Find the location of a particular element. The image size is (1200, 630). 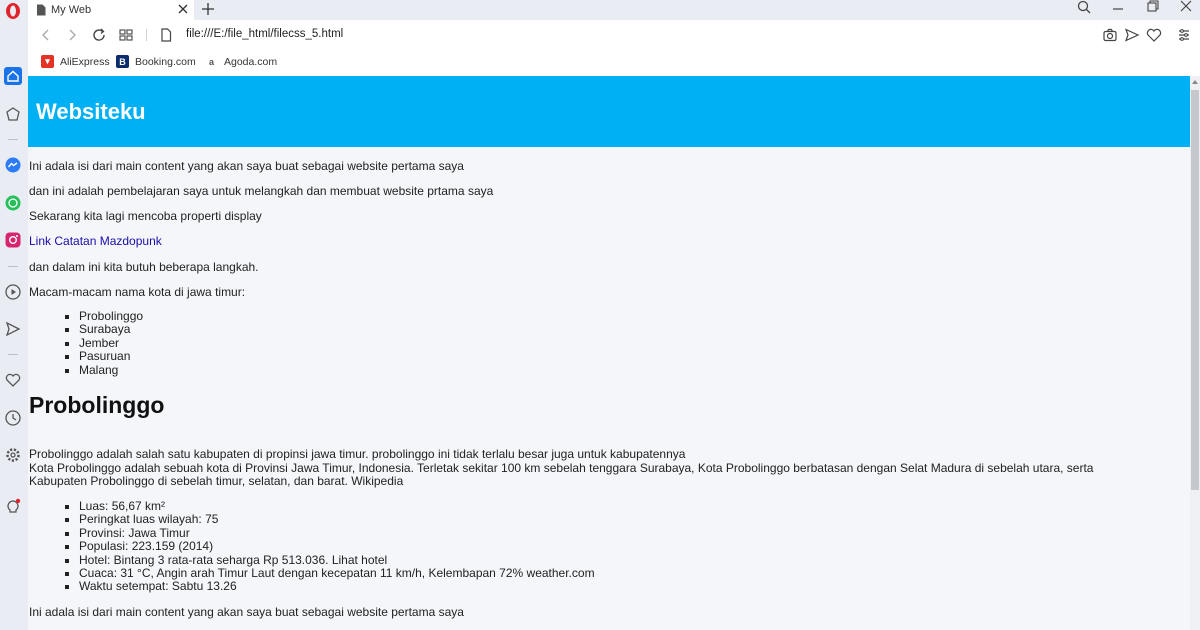

list-item: Populasi: 223.159 (2014) is located at coordinates (330, 546).